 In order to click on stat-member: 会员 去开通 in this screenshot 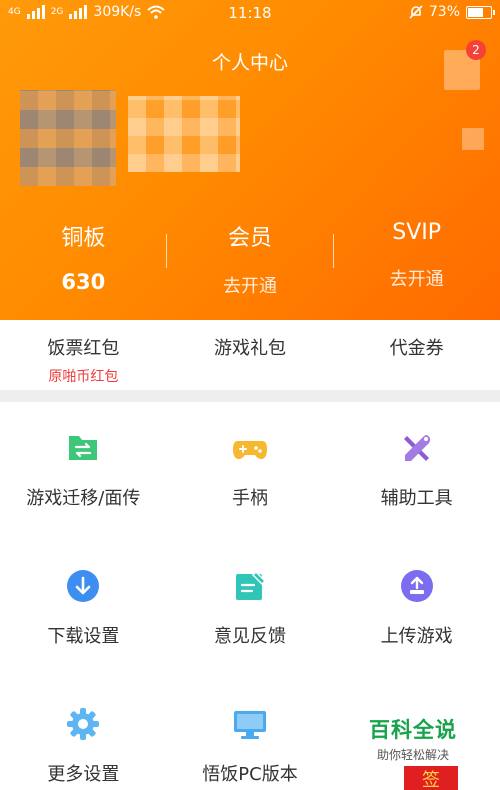, I will do `click(250, 260)`.